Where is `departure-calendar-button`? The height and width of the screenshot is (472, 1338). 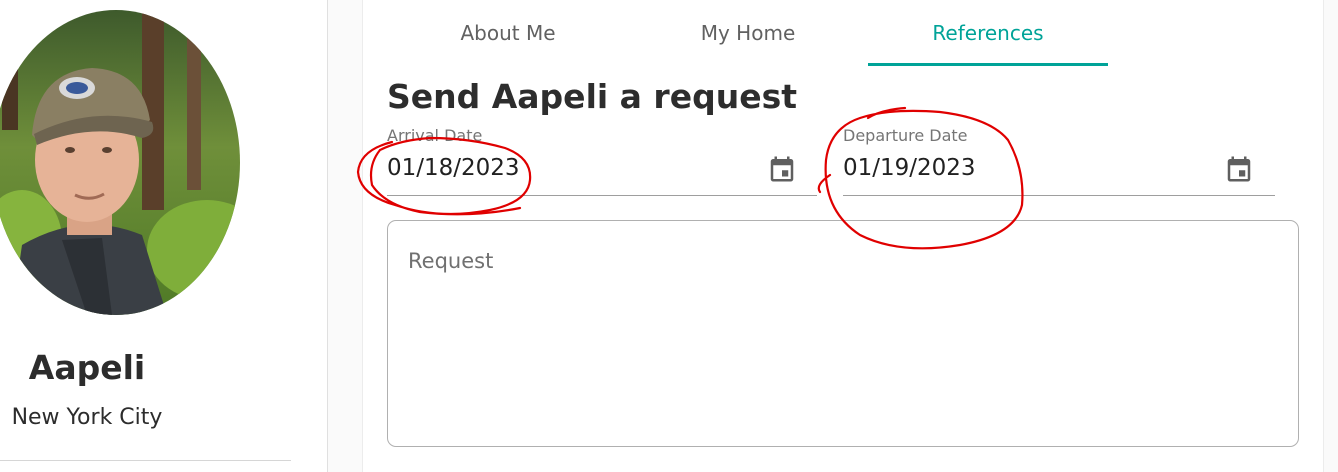 departure-calendar-button is located at coordinates (1239, 169).